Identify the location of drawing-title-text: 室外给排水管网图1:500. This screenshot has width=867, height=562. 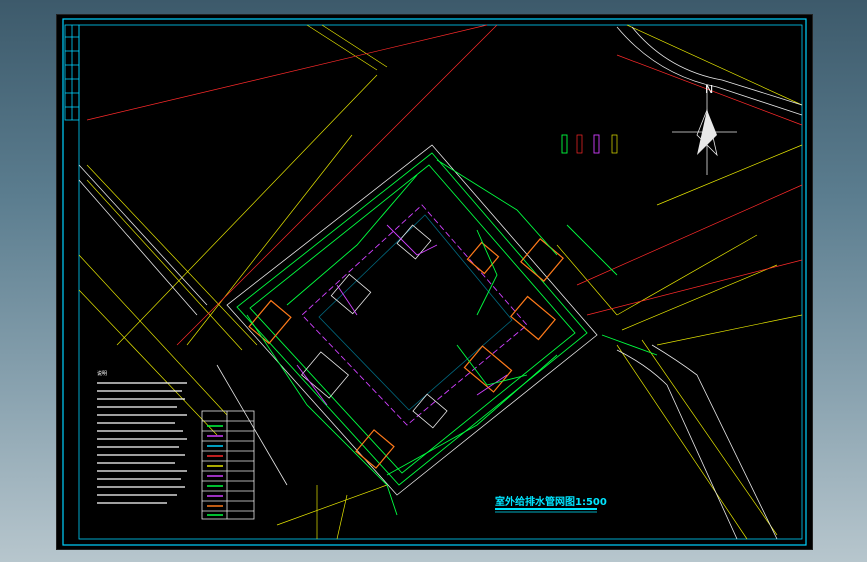
(551, 501).